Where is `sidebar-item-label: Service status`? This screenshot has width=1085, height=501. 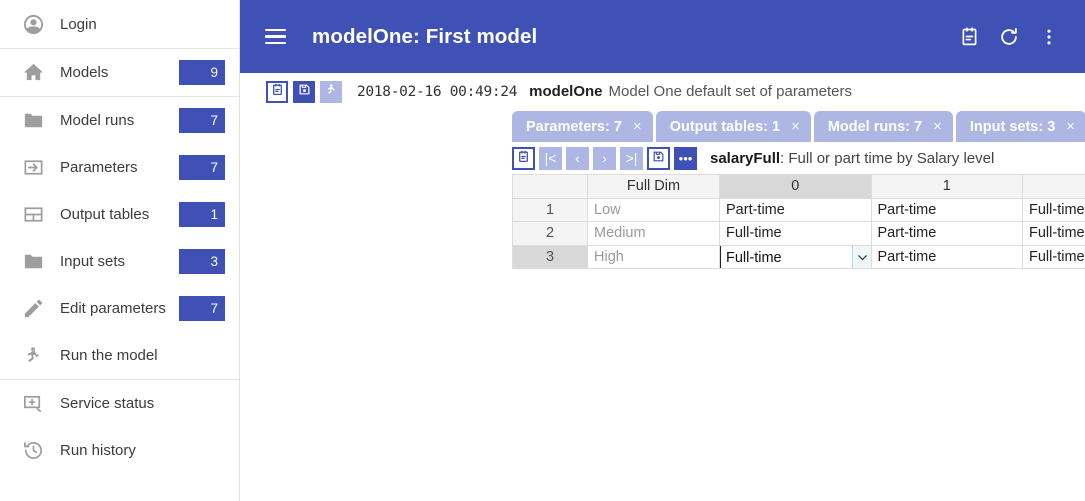
sidebar-item-label: Service status is located at coordinates (107, 403).